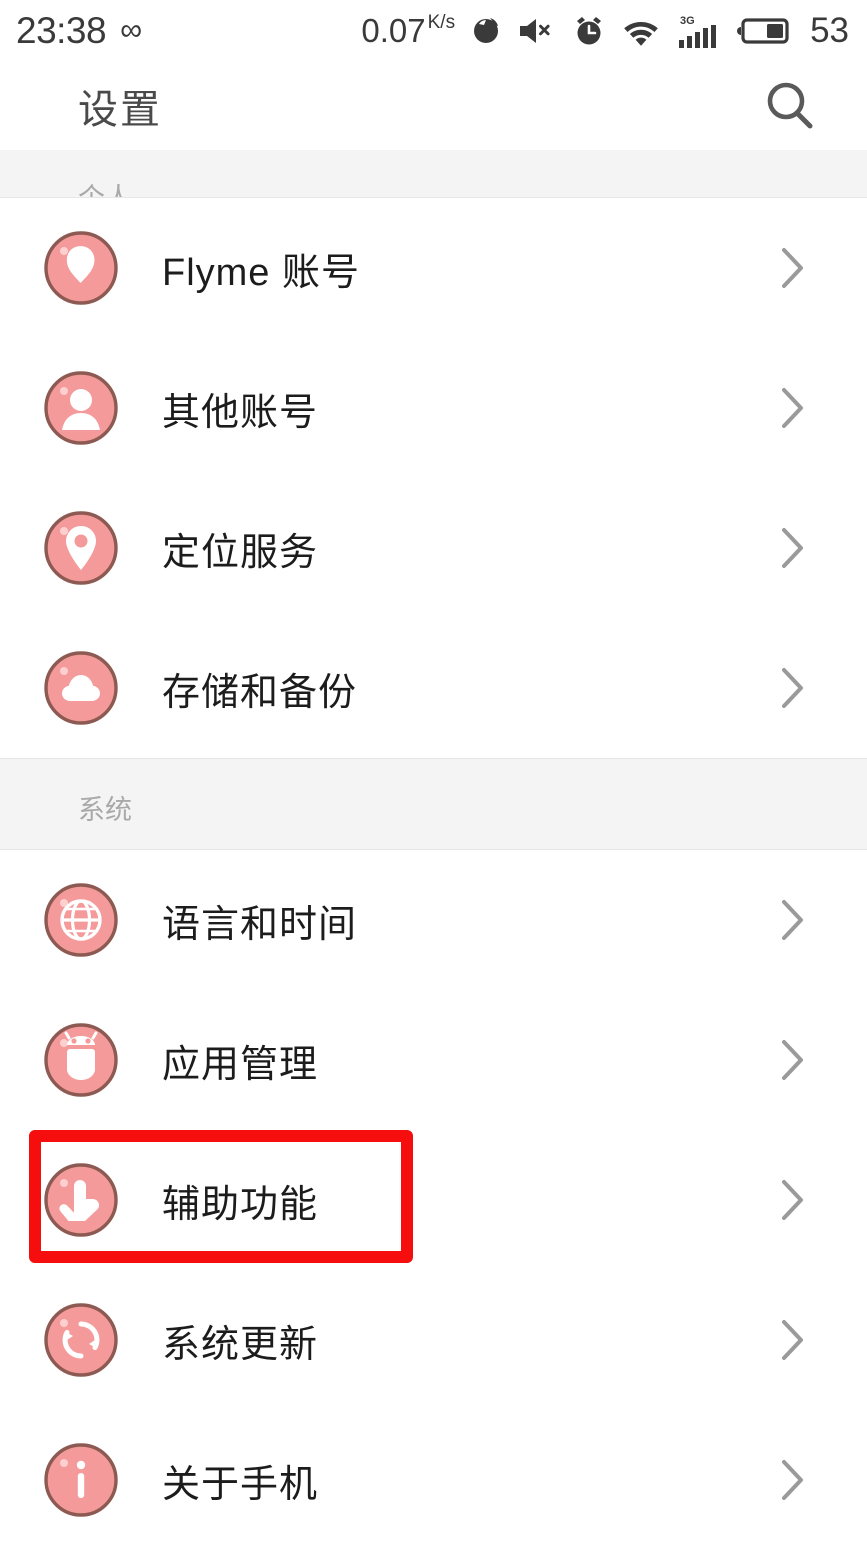 The width and height of the screenshot is (867, 1542). What do you see at coordinates (240, 552) in the screenshot?
I see `list-item-label: 定位服务` at bounding box center [240, 552].